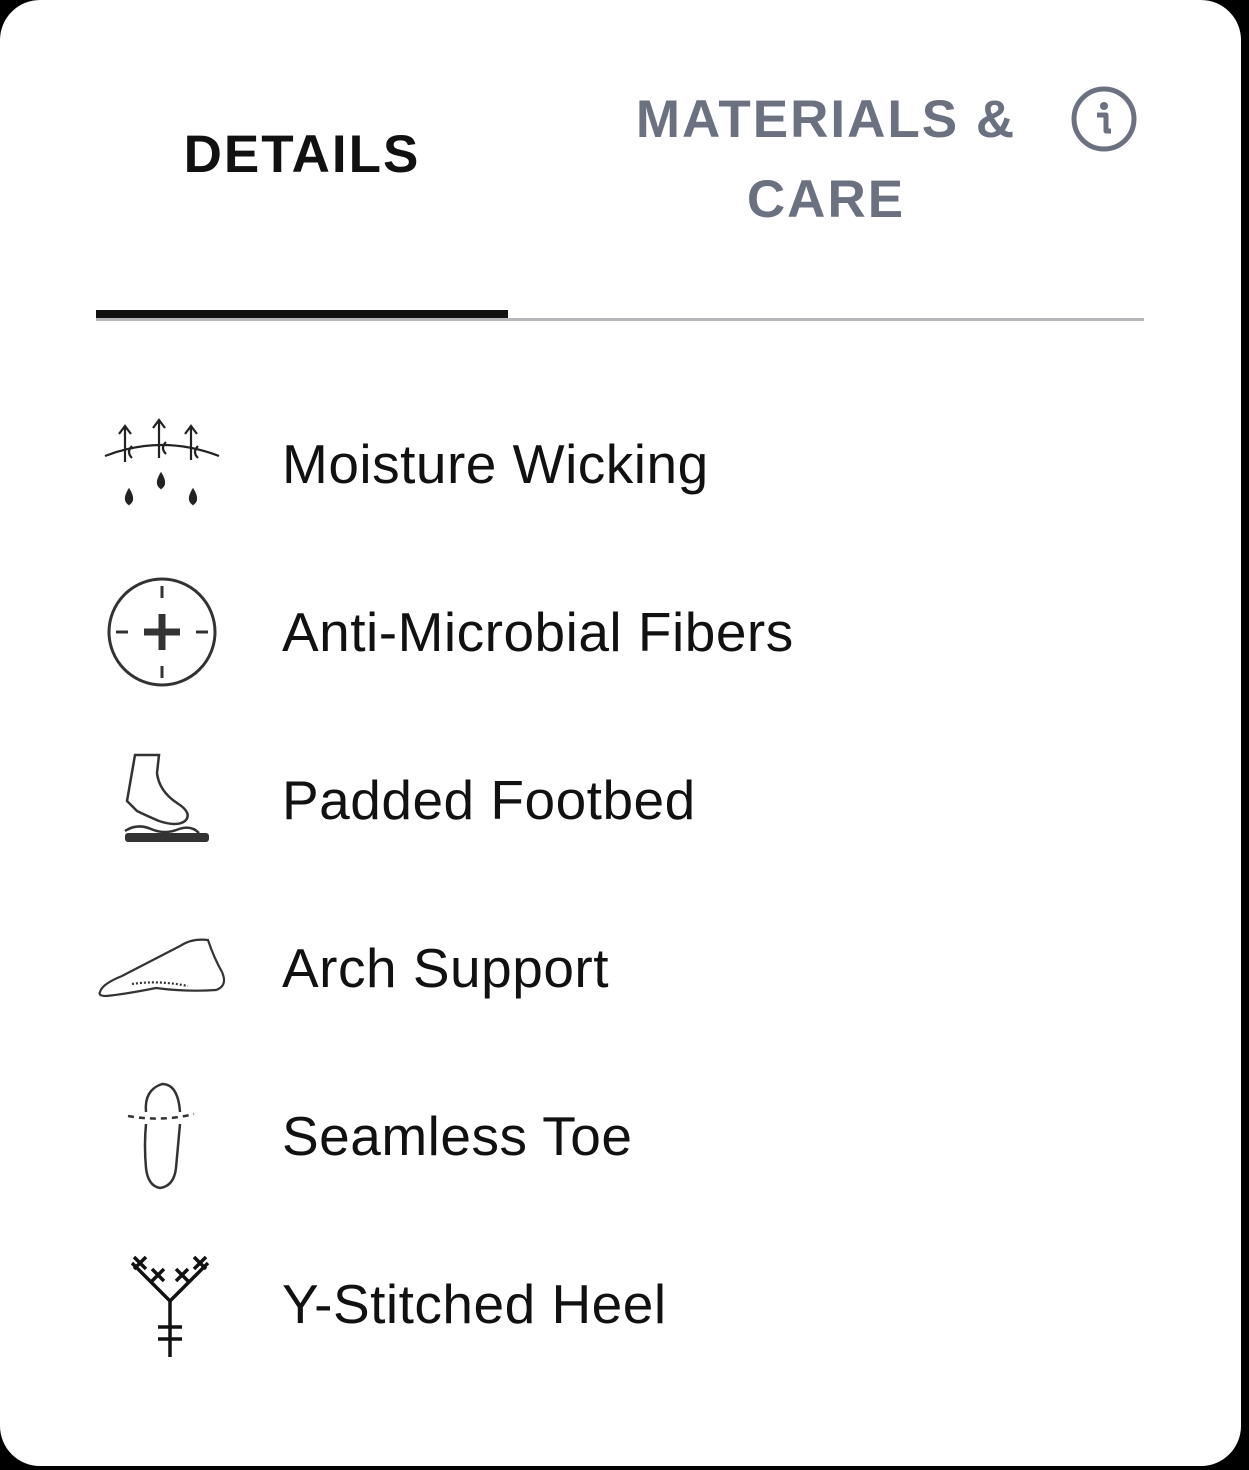 The image size is (1249, 1470). I want to click on feature-item: Padded Footbed, so click(620, 800).